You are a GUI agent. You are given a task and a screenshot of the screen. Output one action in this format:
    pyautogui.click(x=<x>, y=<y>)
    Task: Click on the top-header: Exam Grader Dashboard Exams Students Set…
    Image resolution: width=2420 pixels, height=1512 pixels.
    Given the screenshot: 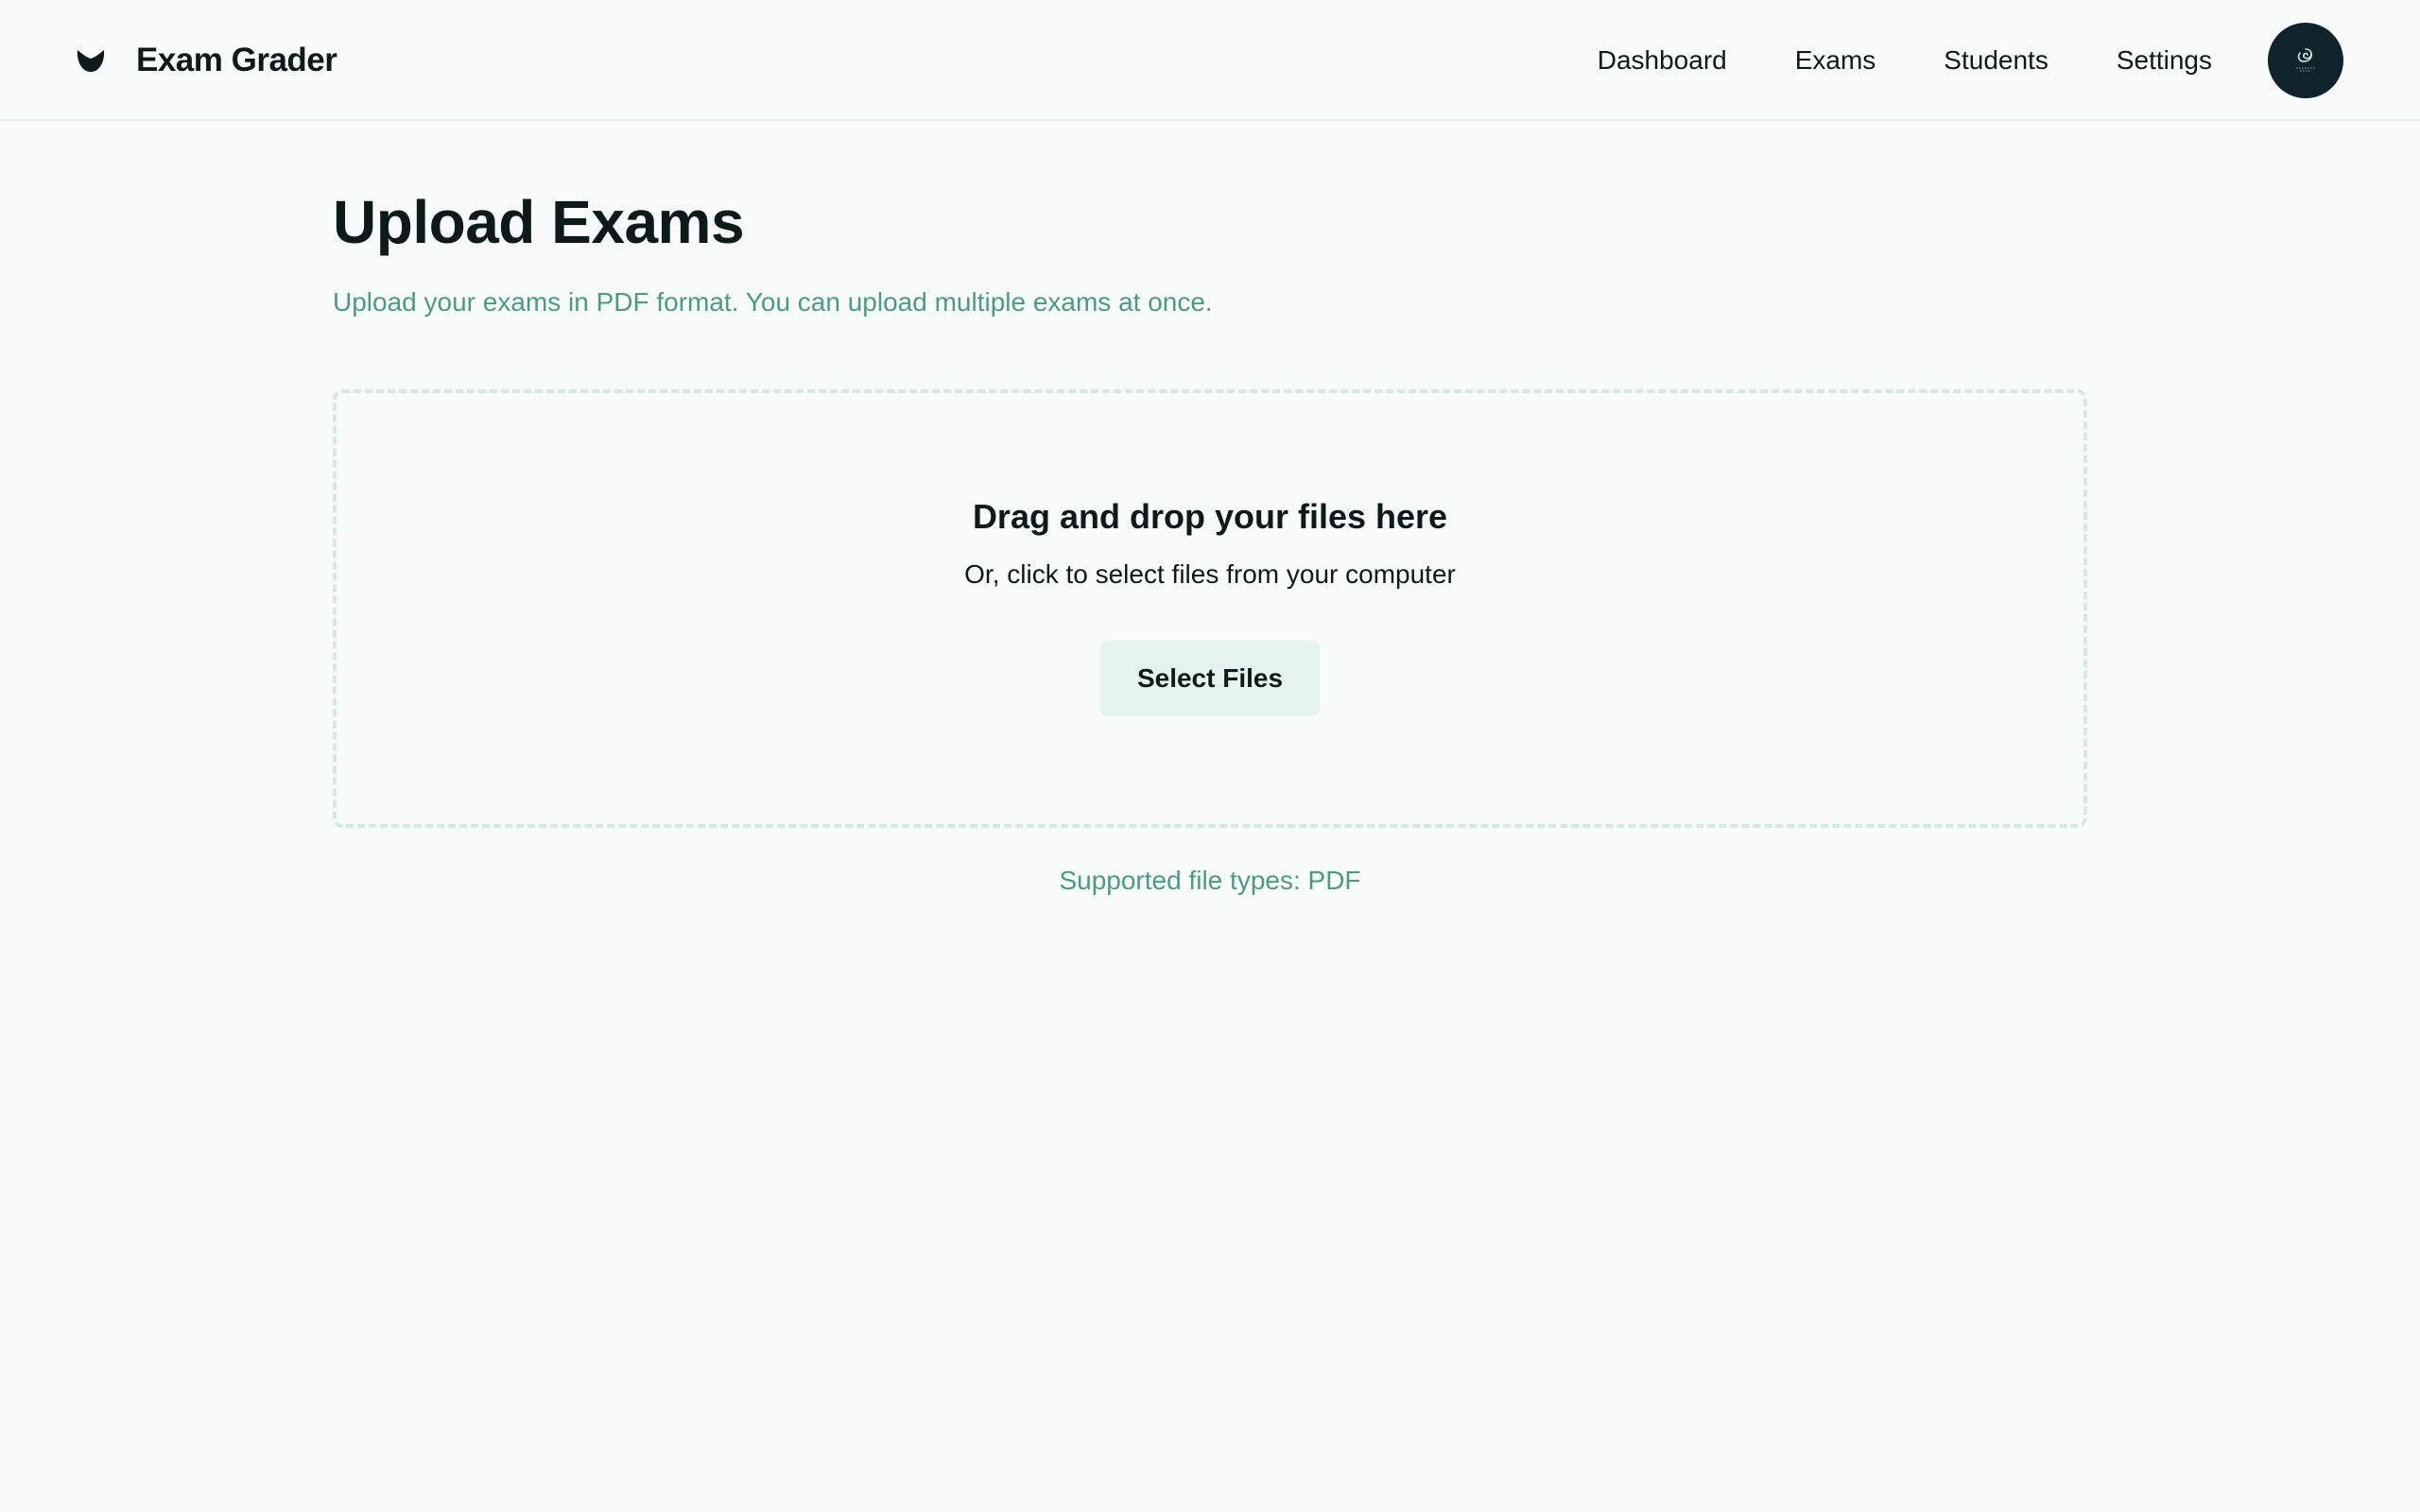 What is the action you would take?
    pyautogui.click(x=1210, y=60)
    